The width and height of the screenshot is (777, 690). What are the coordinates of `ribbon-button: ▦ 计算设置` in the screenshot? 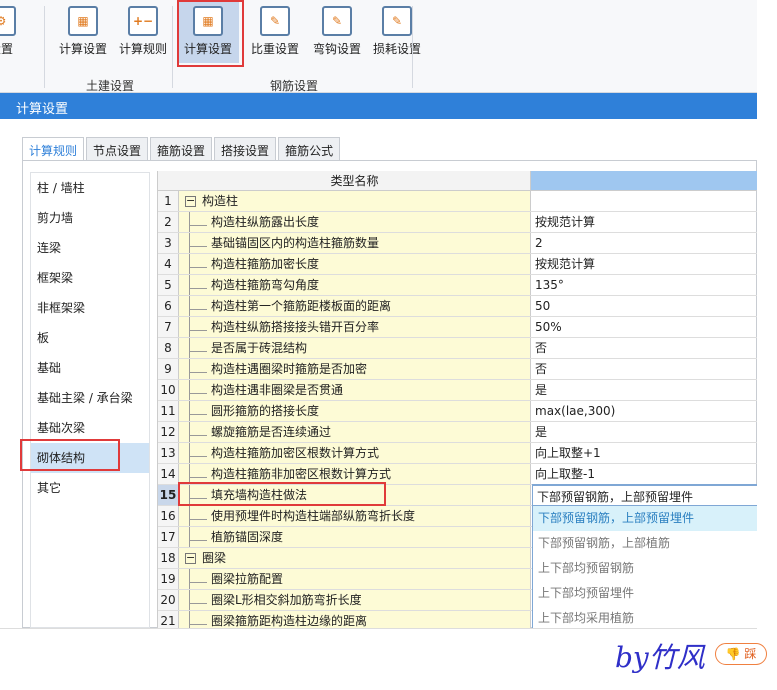 It's located at (83, 34).